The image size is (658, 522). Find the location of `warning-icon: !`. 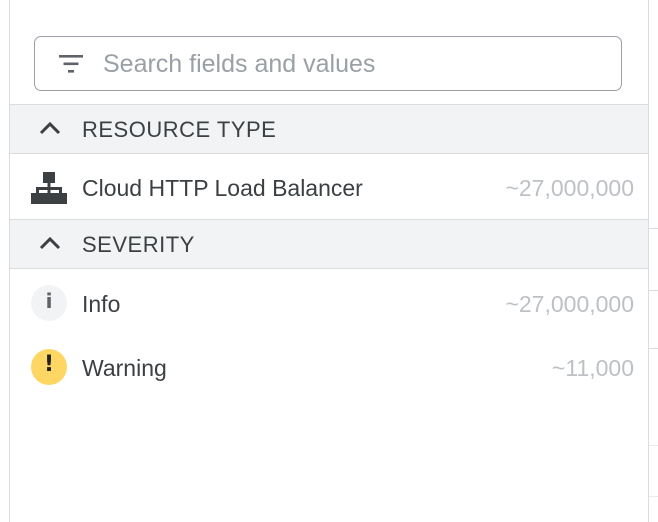

warning-icon: ! is located at coordinates (49, 367).